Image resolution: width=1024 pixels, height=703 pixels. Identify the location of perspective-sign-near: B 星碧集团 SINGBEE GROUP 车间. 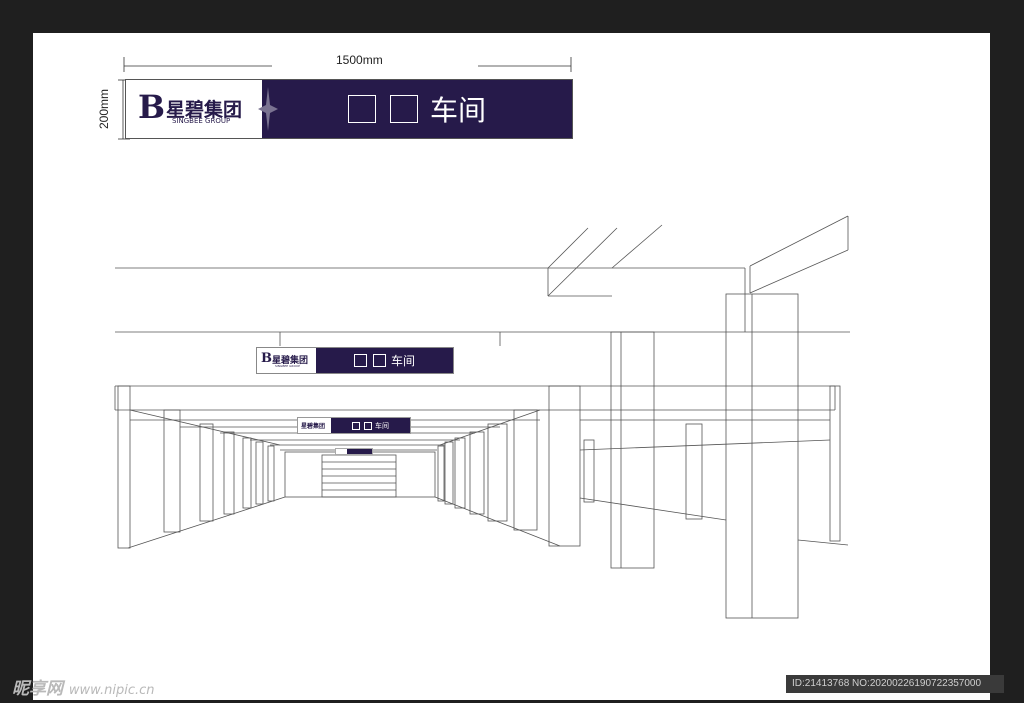
(355, 360).